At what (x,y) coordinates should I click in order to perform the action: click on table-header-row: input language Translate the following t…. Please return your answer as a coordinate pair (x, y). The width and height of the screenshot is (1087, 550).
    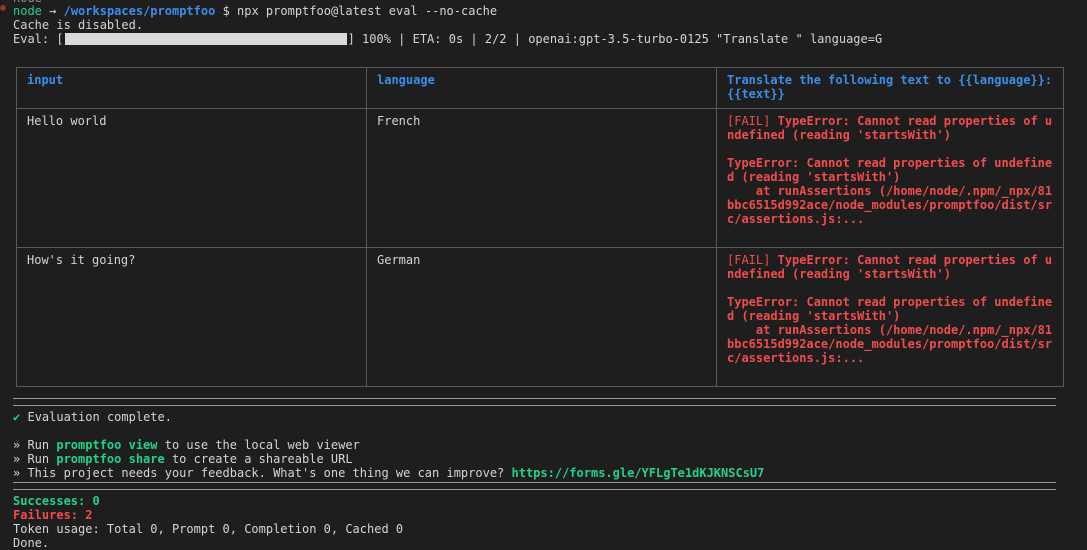
    Looking at the image, I should click on (540, 88).